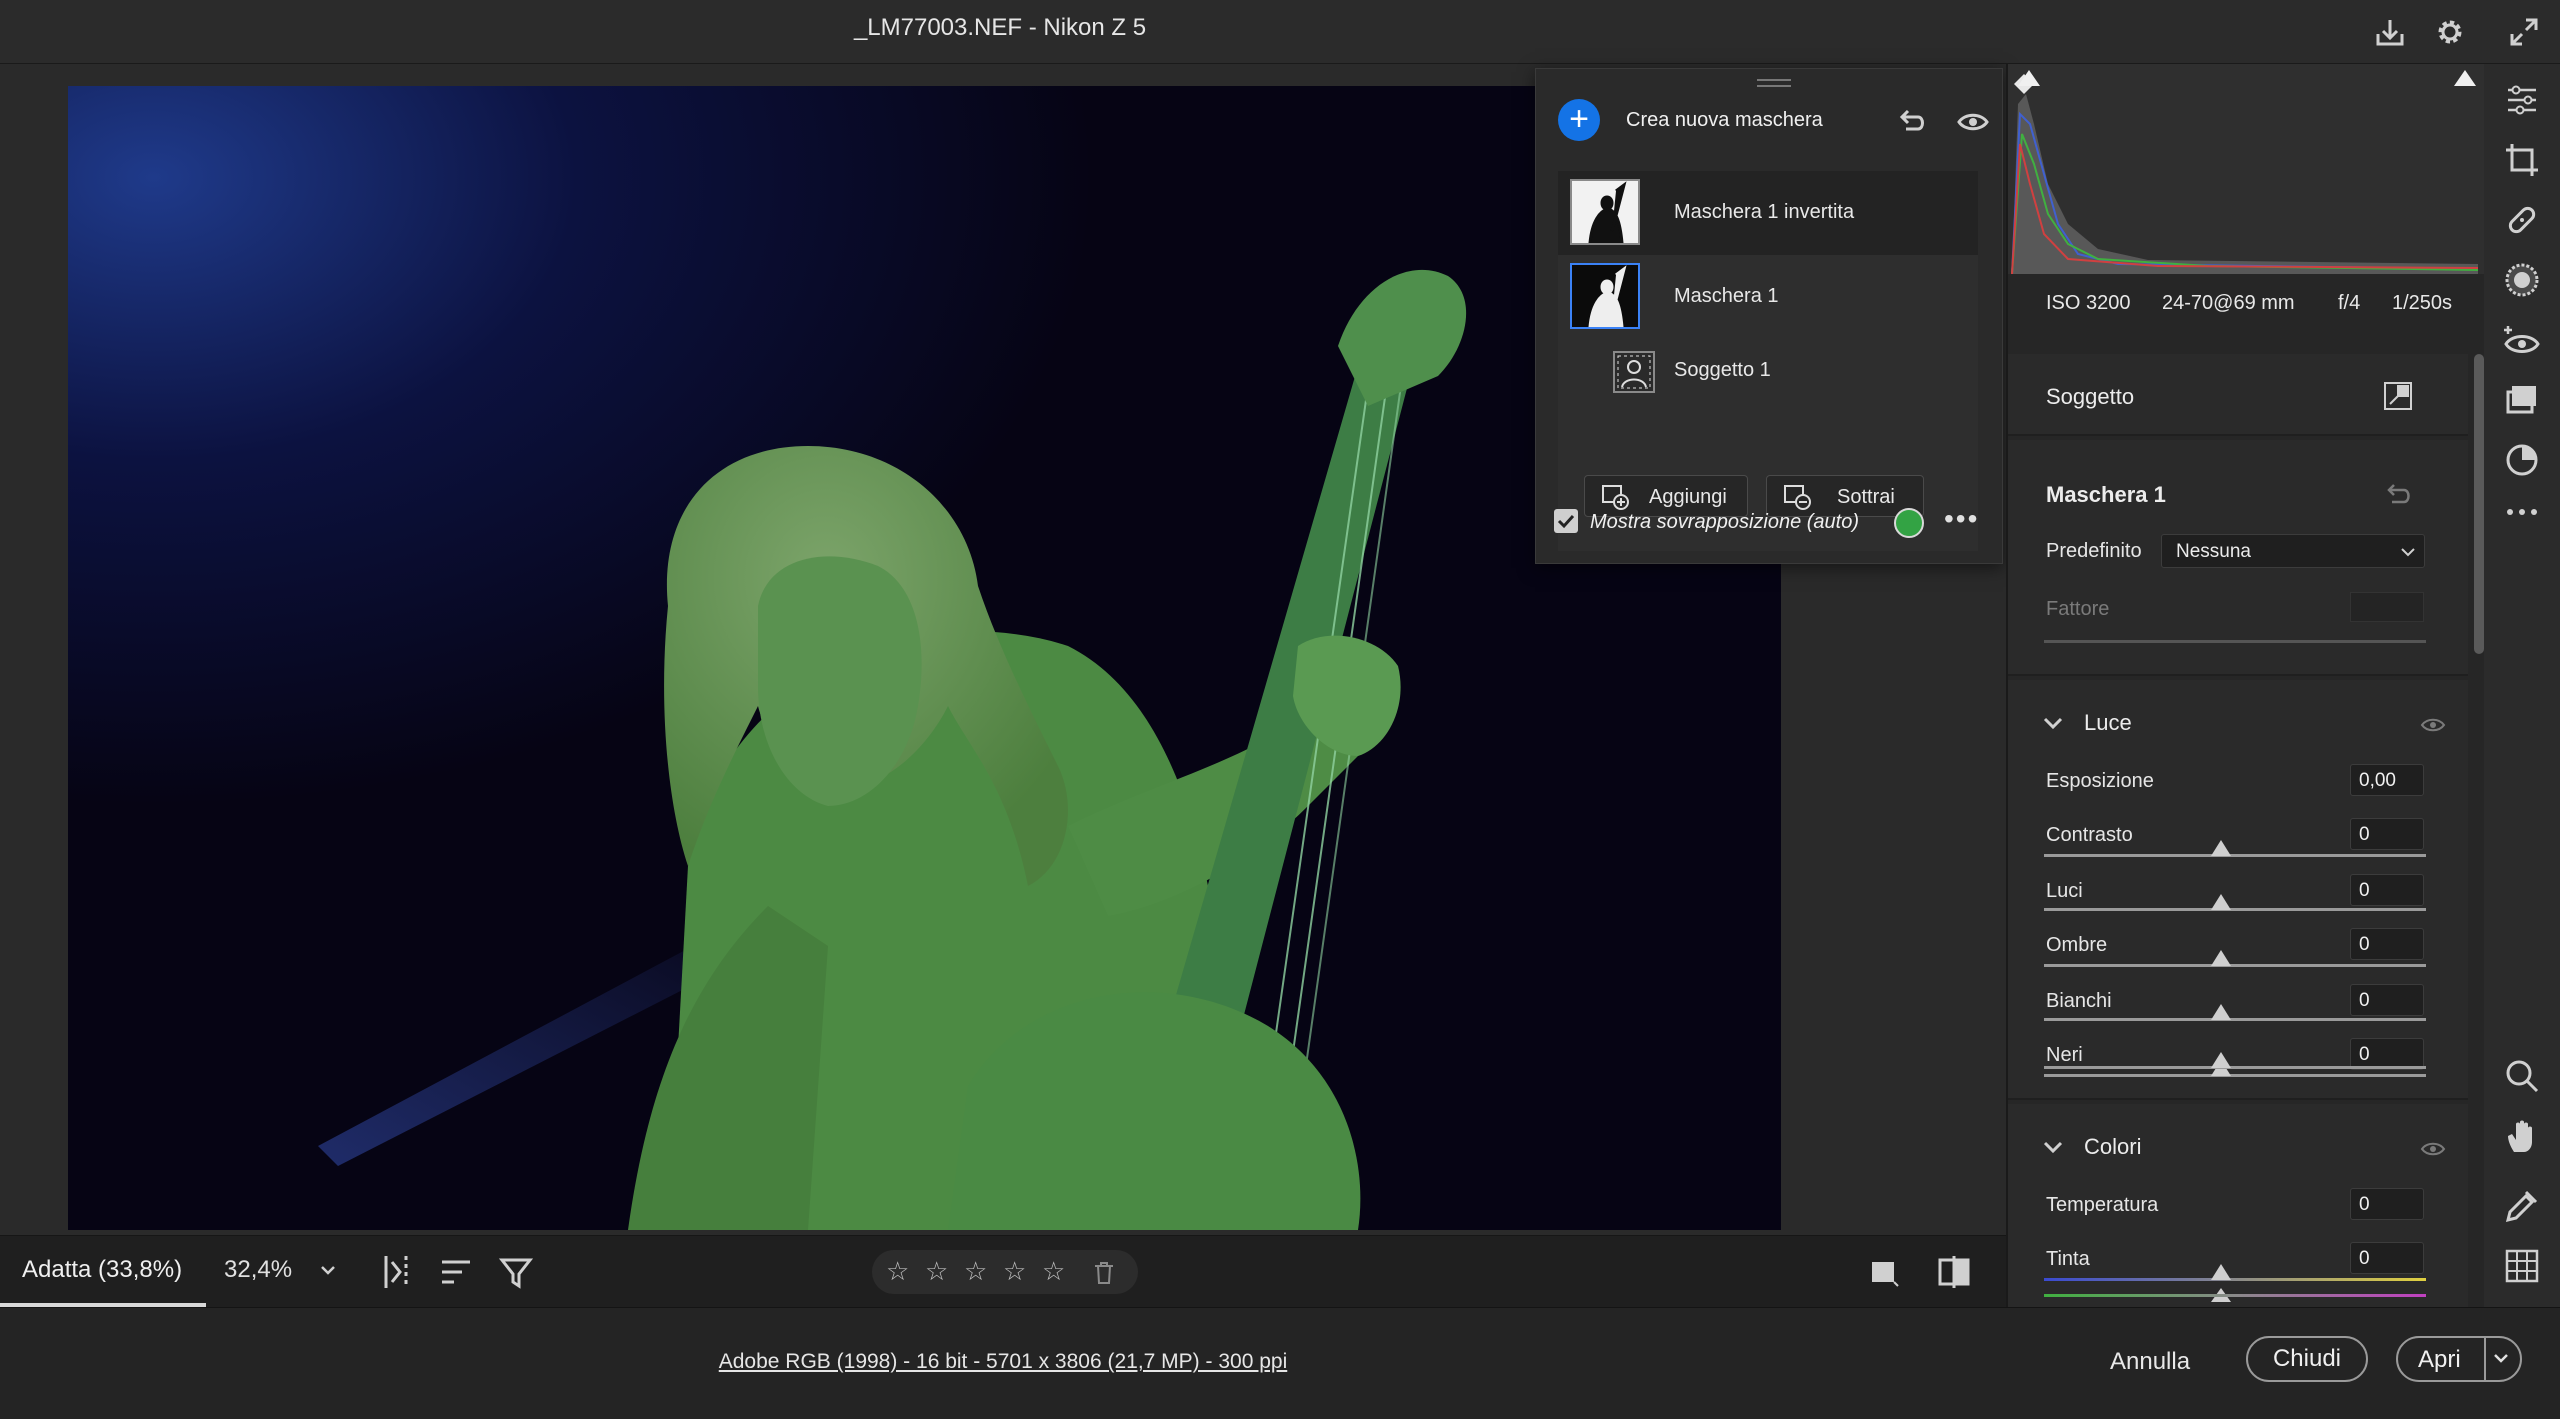 The height and width of the screenshot is (1419, 2560). Describe the element at coordinates (1722, 370) in the screenshot. I see `mask-component-label: Soggetto 1` at that location.